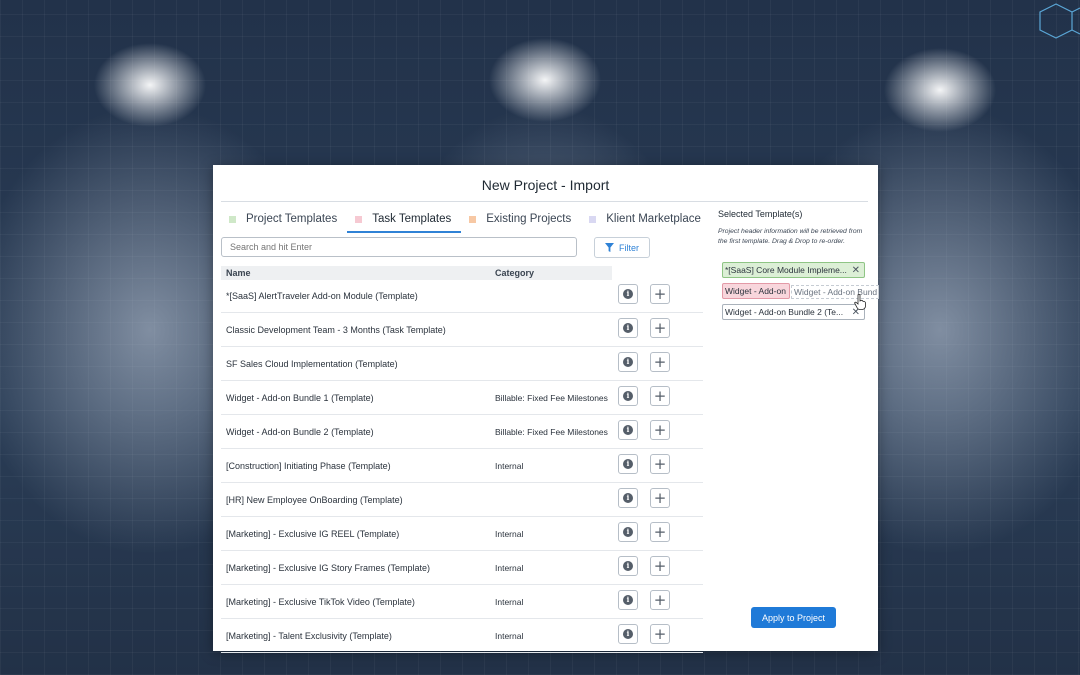  Describe the element at coordinates (1059, 21) in the screenshot. I see `hexagon-decoration` at that location.